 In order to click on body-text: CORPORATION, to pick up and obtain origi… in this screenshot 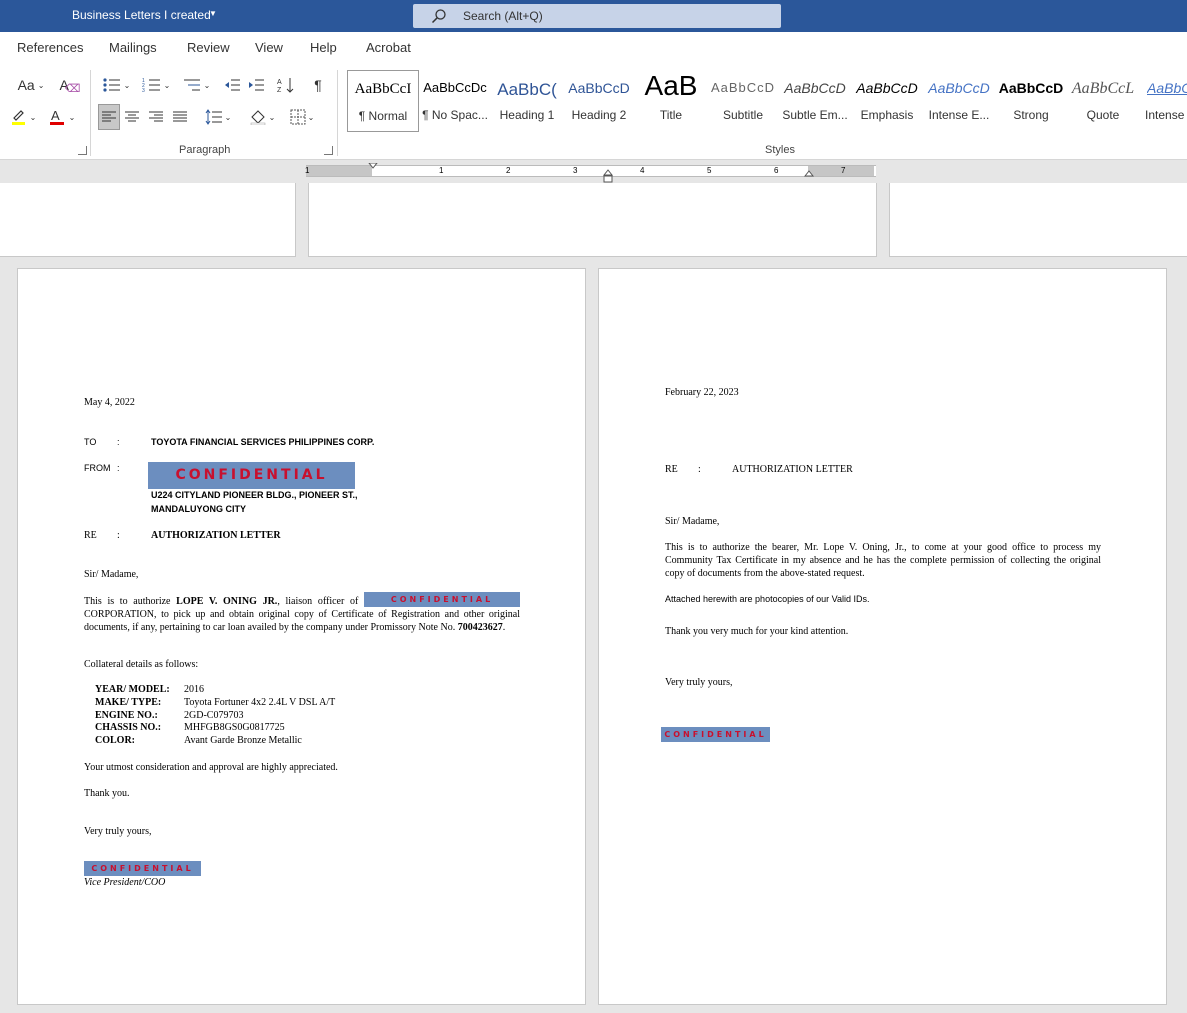, I will do `click(302, 621)`.